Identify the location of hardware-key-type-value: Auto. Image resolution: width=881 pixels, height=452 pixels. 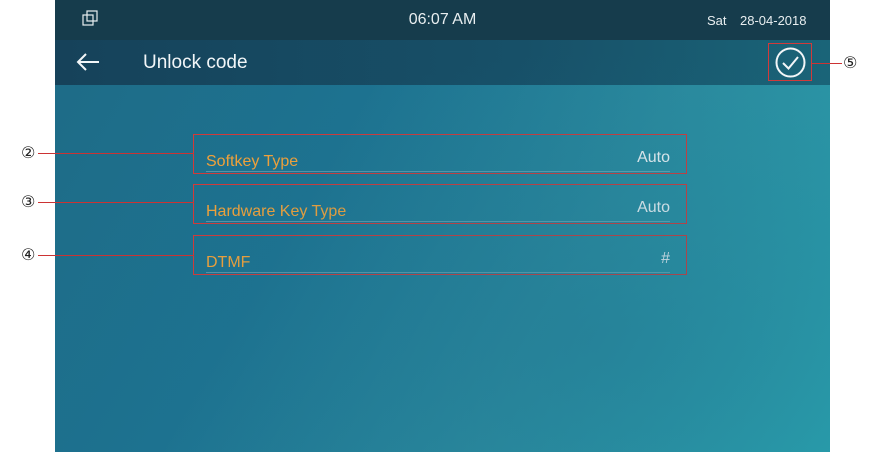
(653, 207).